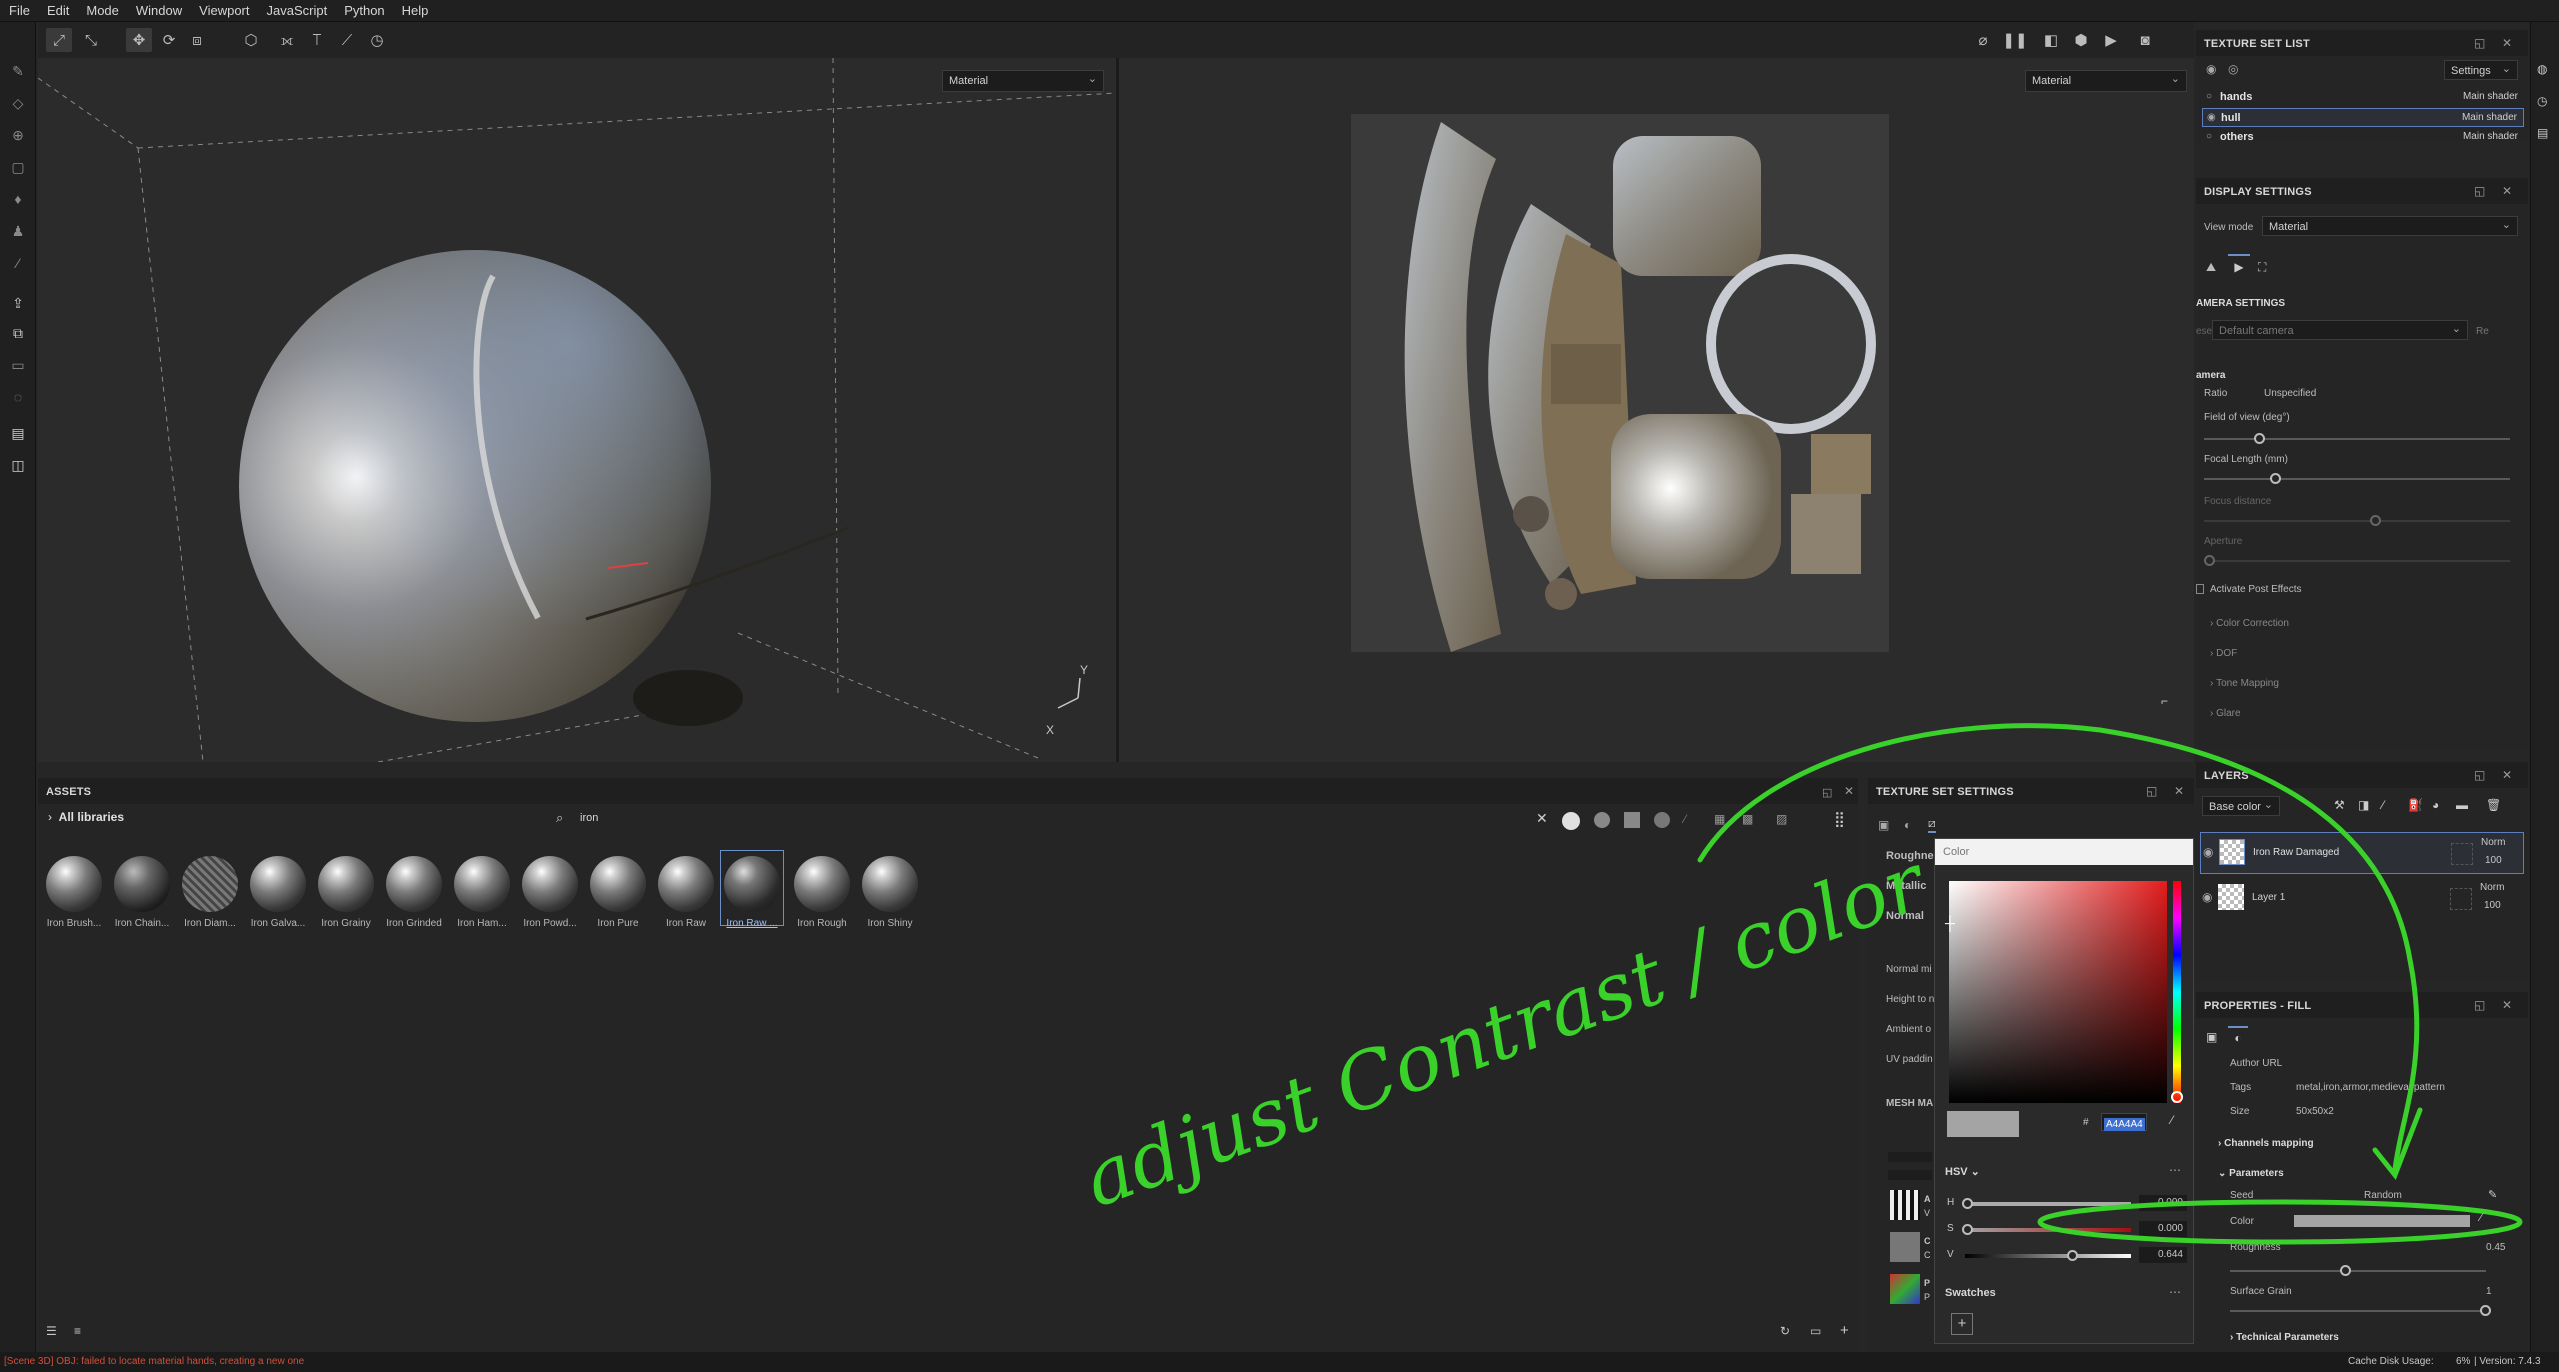 The width and height of the screenshot is (2559, 1372). Describe the element at coordinates (2233, 69) in the screenshot. I see `tsl-eye-icon: ◎` at that location.